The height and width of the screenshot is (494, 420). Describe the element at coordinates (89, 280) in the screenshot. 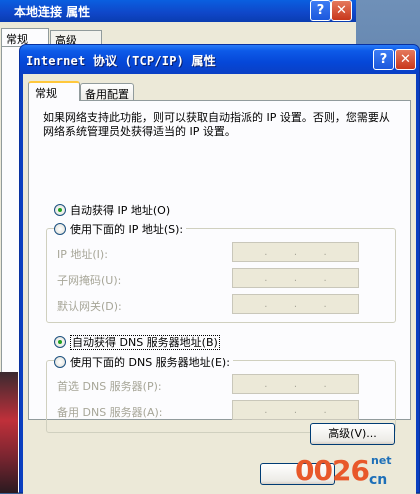

I see `subnet-mask-label: 子网掩码(U):` at that location.